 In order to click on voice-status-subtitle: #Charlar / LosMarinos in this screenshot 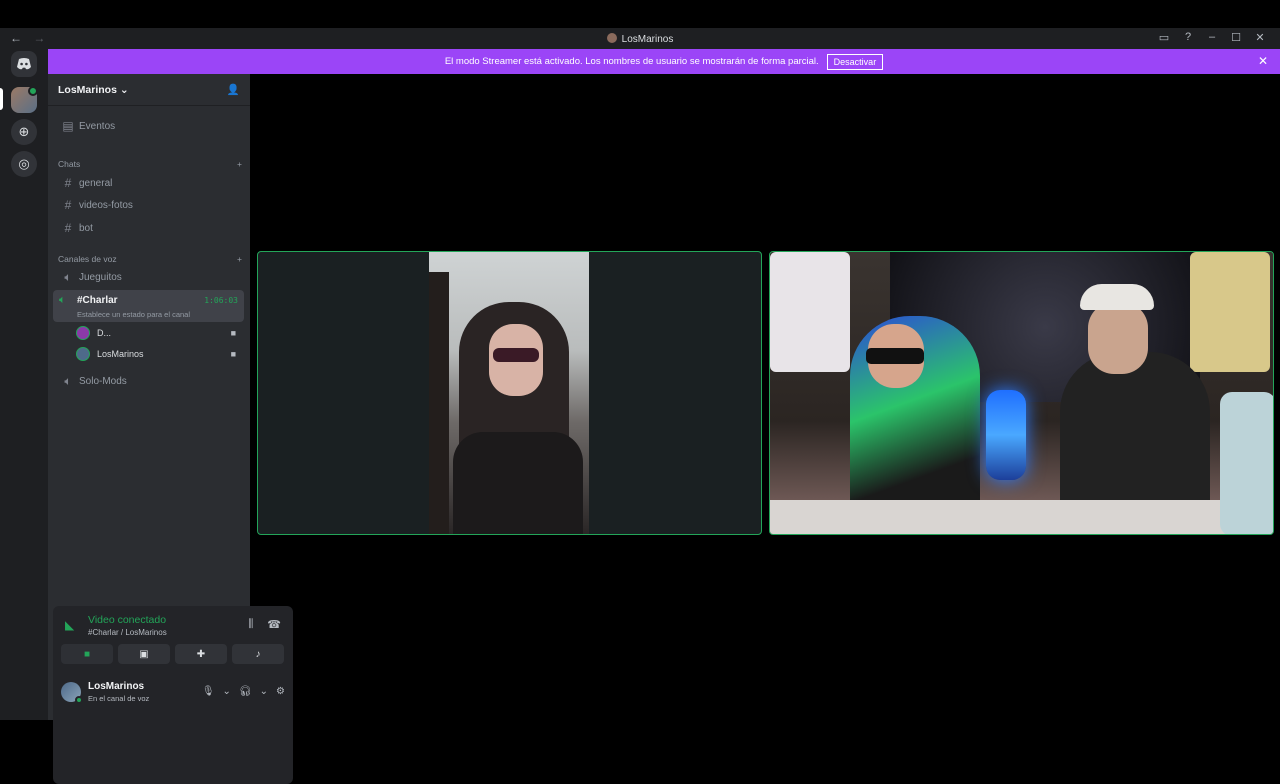, I will do `click(127, 632)`.